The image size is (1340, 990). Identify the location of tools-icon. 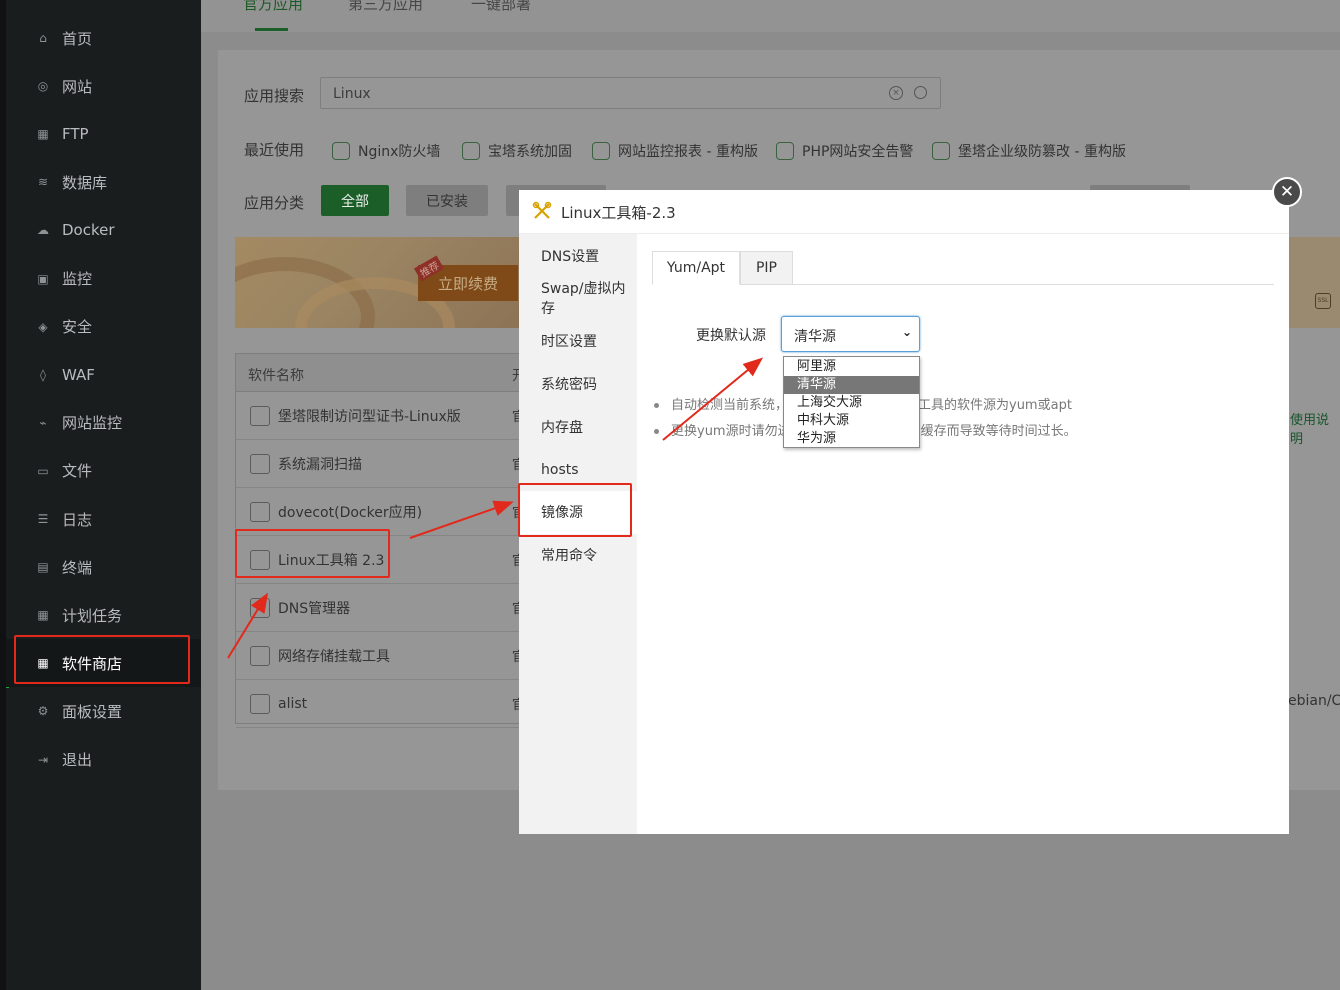
(542, 210).